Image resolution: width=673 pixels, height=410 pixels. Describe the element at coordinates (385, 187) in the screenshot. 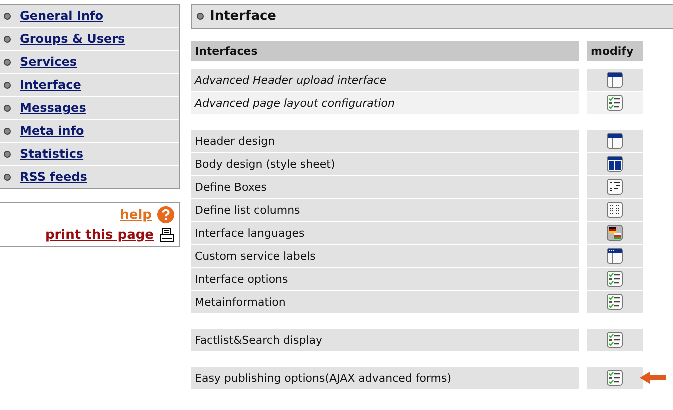

I see `table-cell: Define Boxes` at that location.